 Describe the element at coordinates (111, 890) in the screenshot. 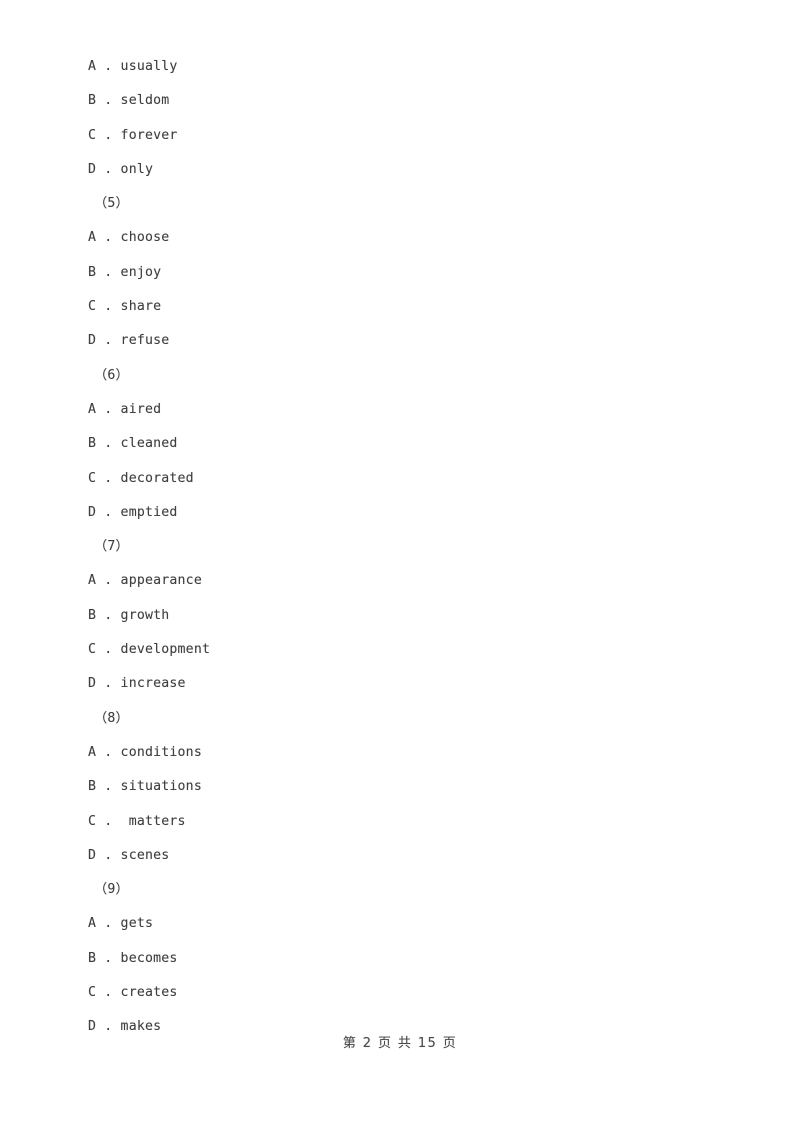

I see `question-number-line: （9）` at that location.